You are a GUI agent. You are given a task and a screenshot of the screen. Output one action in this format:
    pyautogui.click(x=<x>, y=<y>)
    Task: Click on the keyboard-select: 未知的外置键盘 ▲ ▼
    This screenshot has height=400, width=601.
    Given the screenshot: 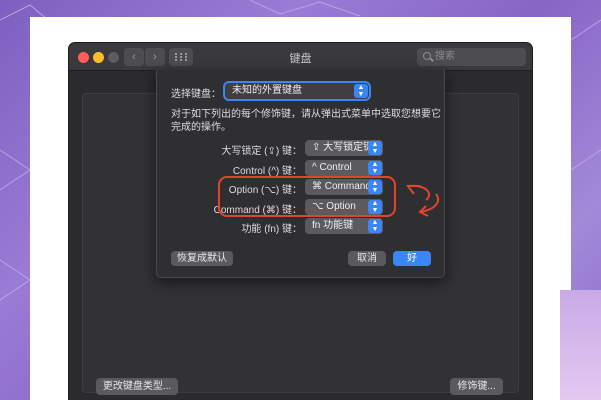 What is the action you would take?
    pyautogui.click(x=297, y=91)
    